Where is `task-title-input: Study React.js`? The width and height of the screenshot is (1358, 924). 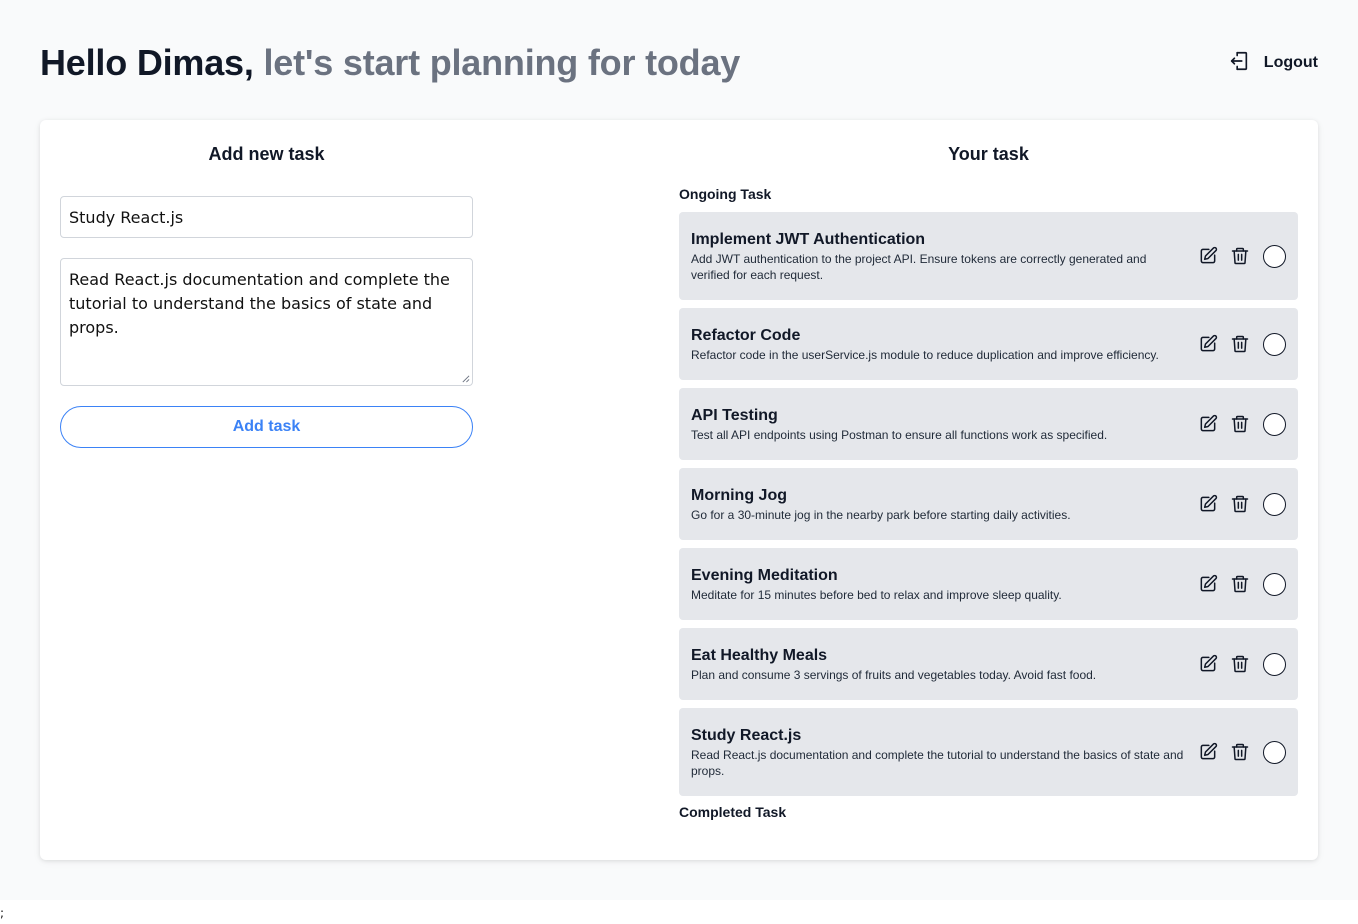 task-title-input: Study React.js is located at coordinates (266, 217).